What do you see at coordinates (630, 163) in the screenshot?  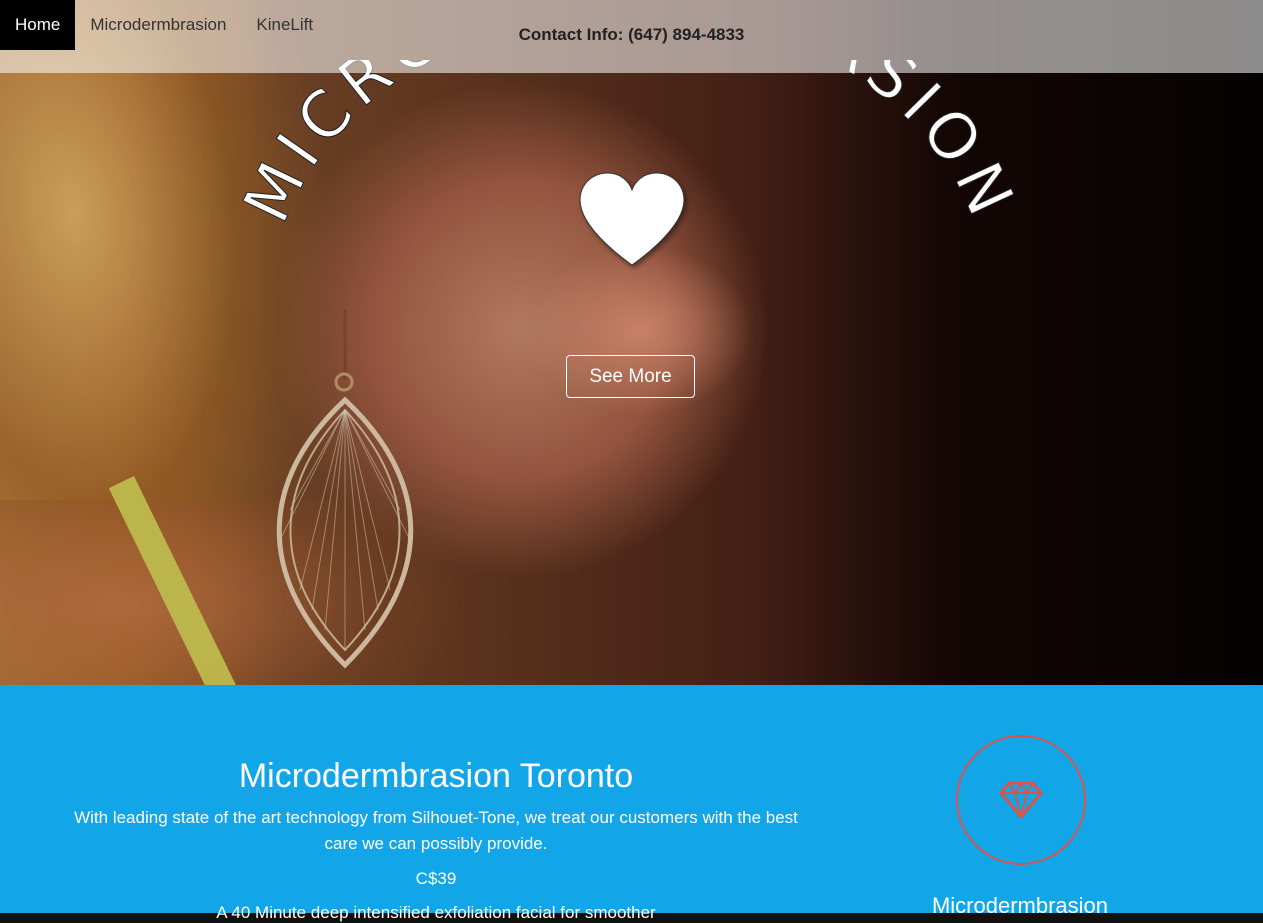 I see `hero-logo: MICRODERMABRASION` at bounding box center [630, 163].